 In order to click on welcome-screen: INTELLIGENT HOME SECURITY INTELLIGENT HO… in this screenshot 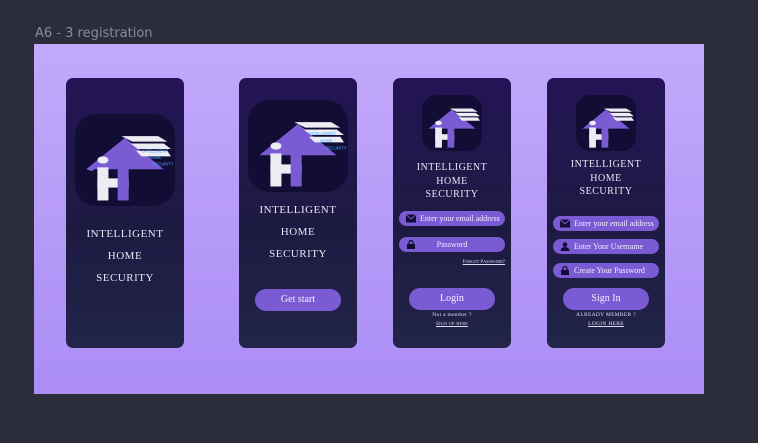, I will do `click(298, 213)`.